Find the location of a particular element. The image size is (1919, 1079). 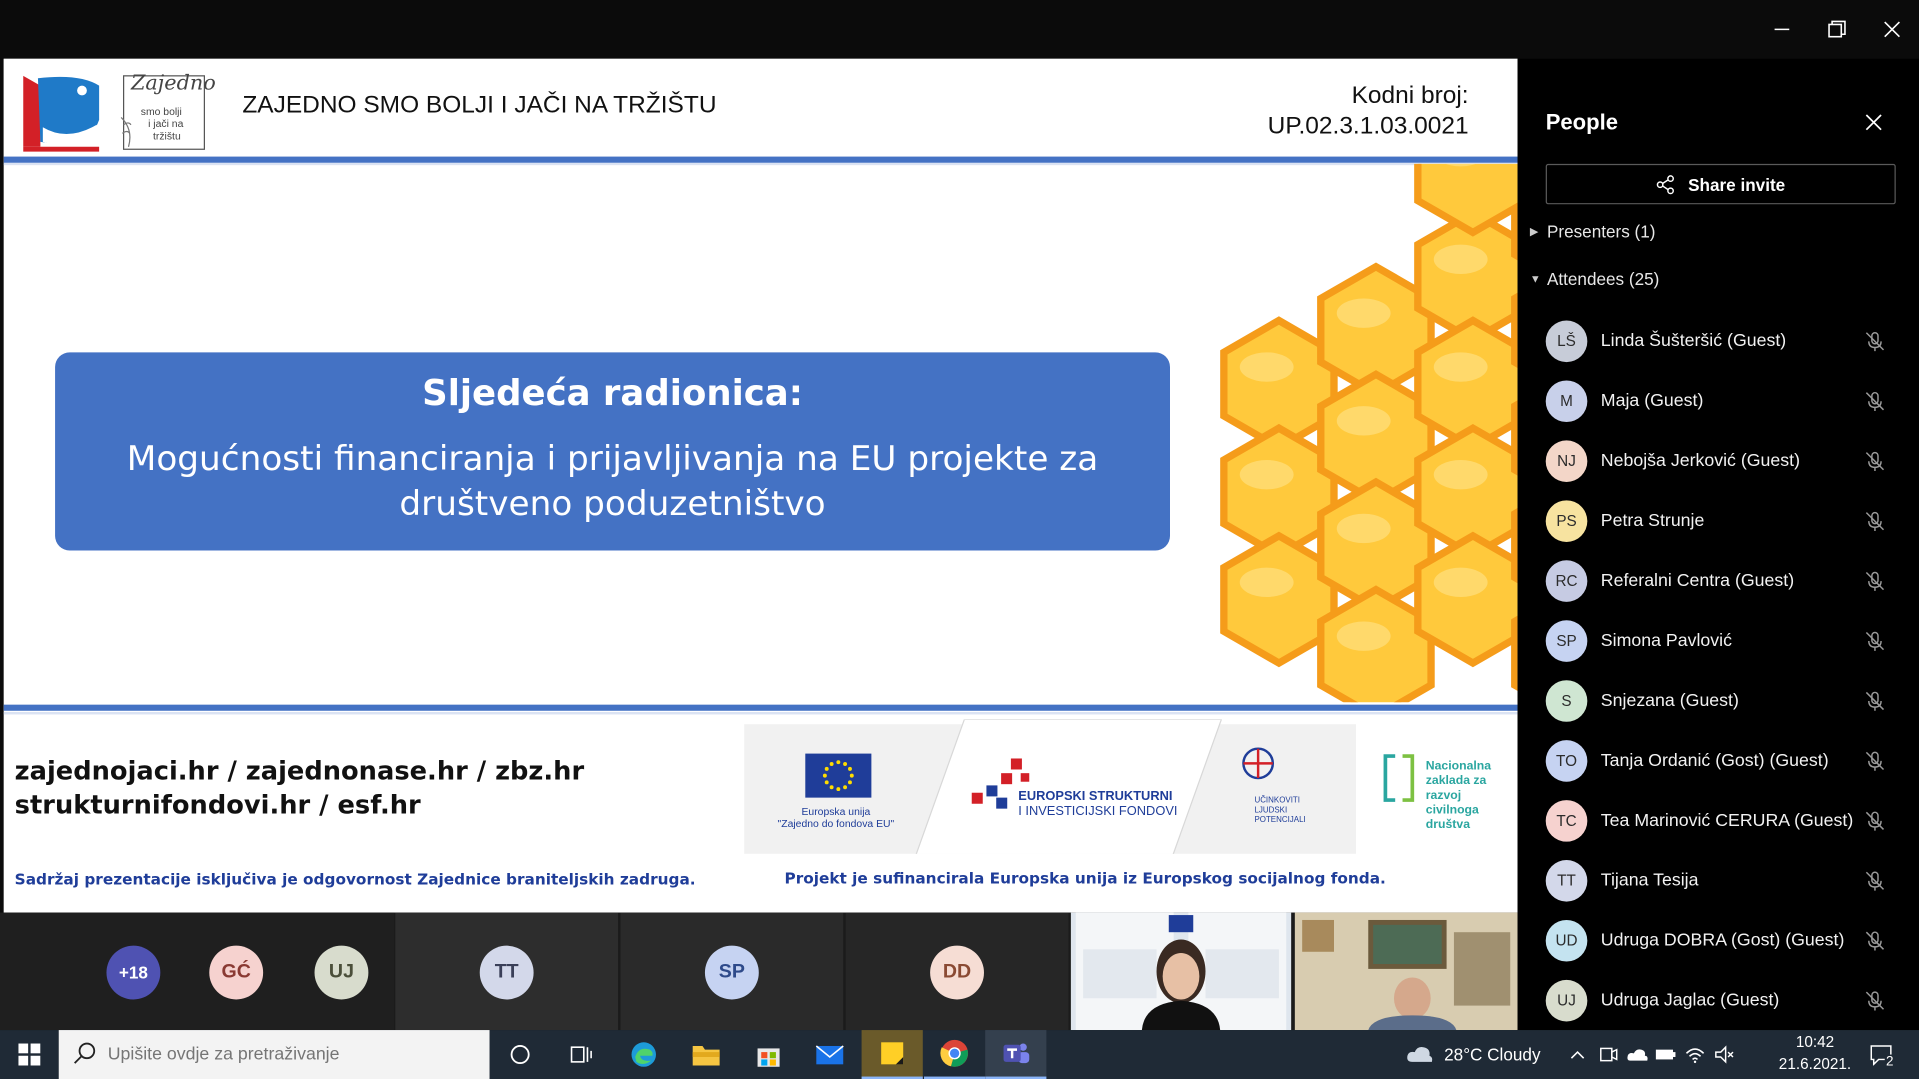

taskbar-search is located at coordinates (274, 1054).